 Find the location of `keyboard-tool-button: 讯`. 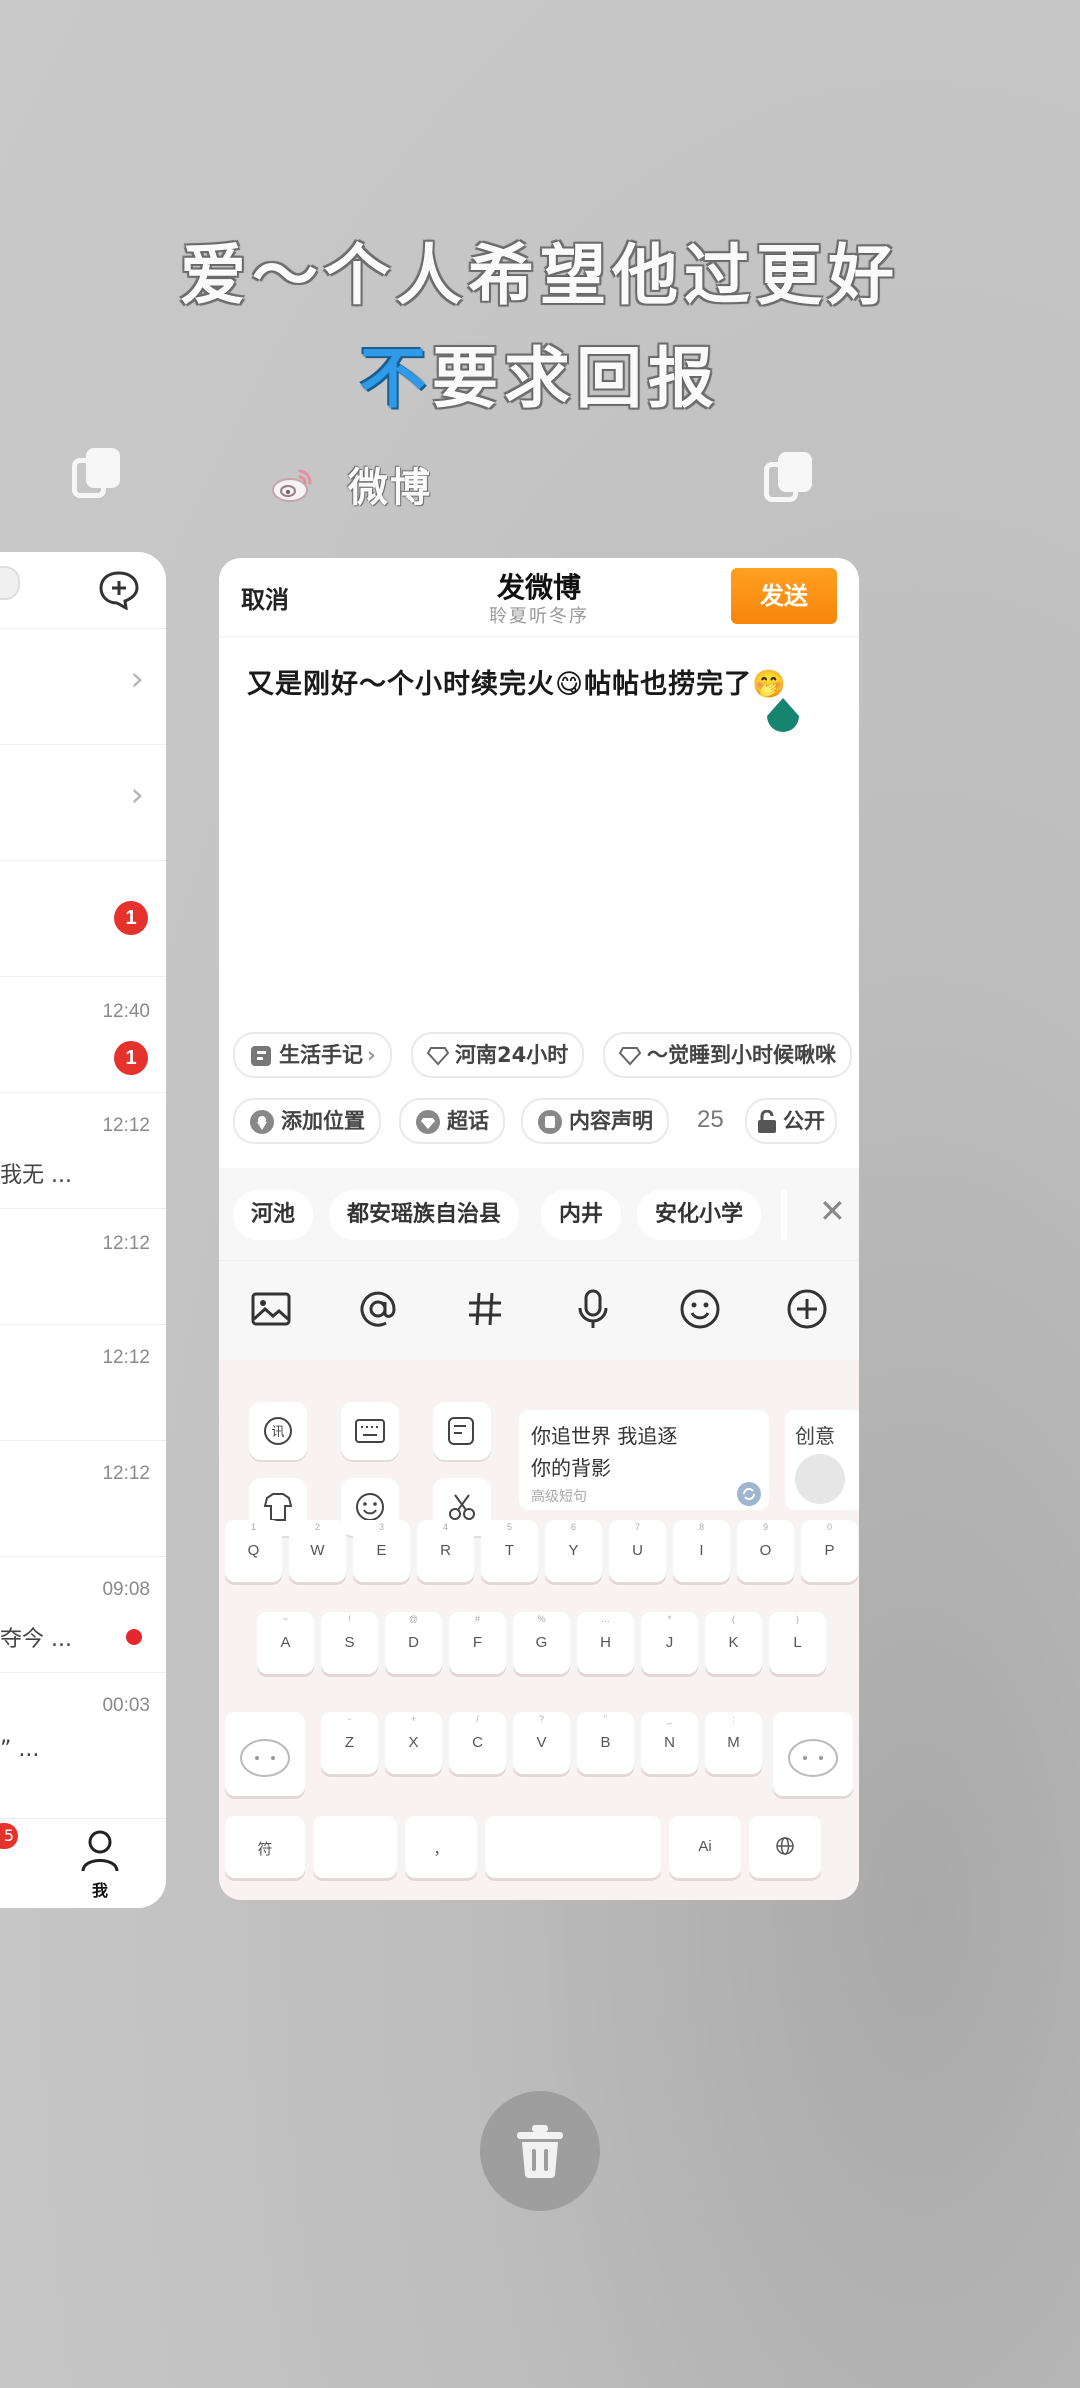

keyboard-tool-button: 讯 is located at coordinates (278, 1431).